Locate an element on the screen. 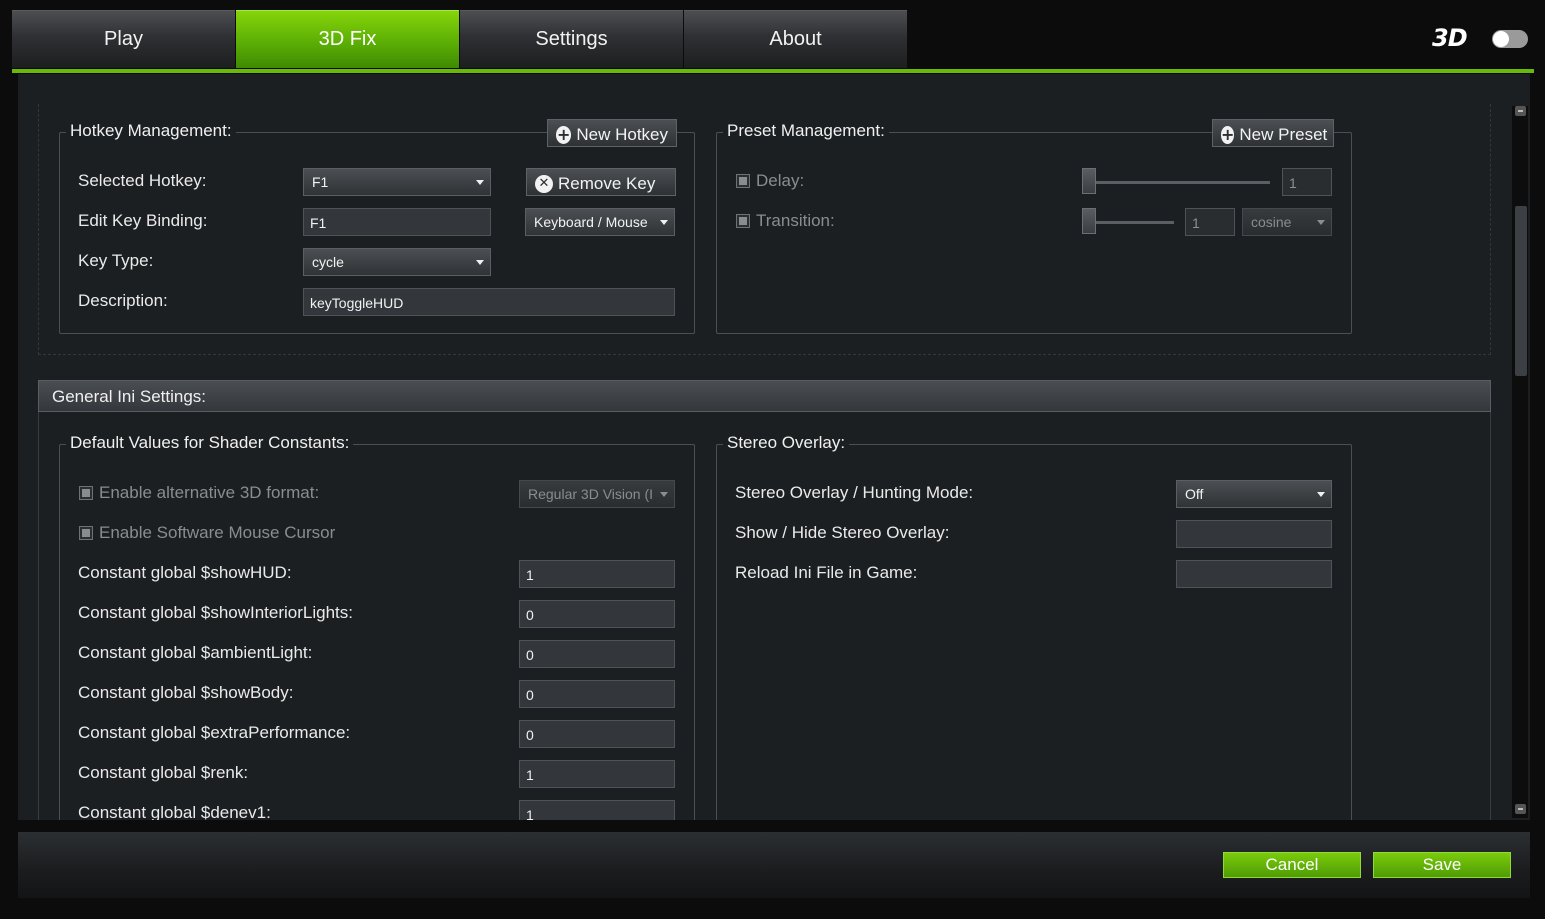 Image resolution: width=1545 pixels, height=919 pixels. new-hotkey-button: + New Hotkey is located at coordinates (612, 133).